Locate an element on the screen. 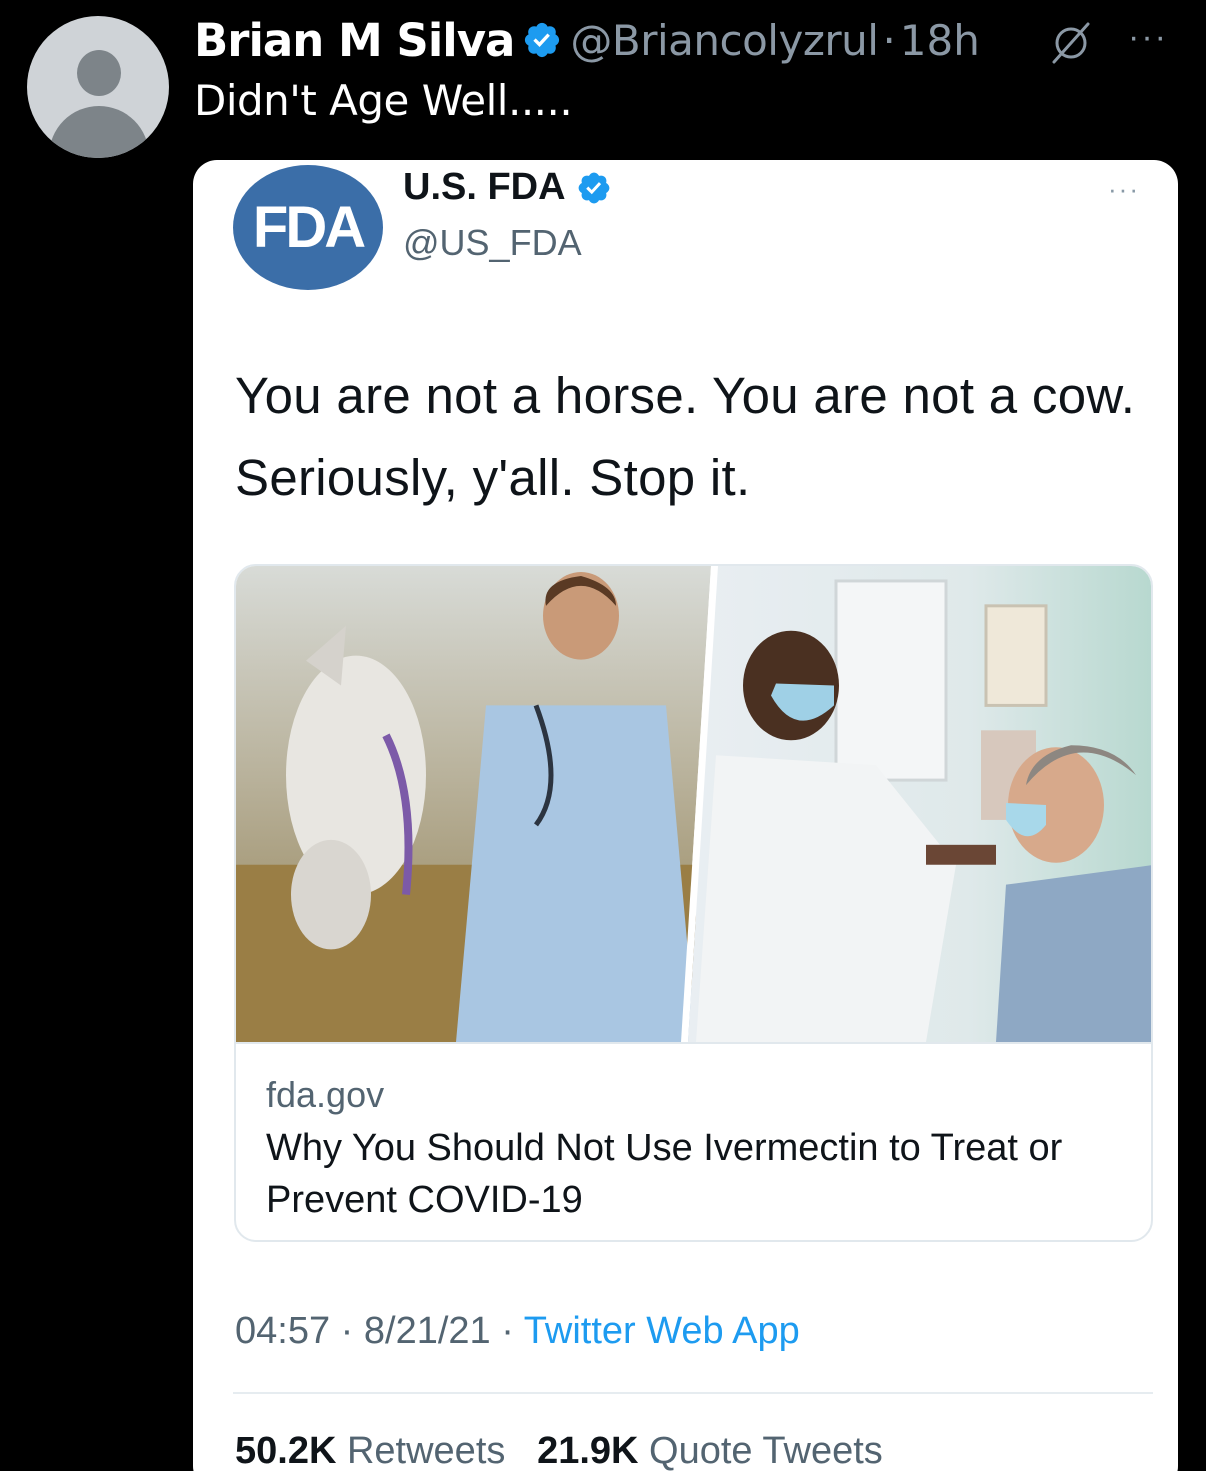 The width and height of the screenshot is (1206, 1471). retweets-label: Retweets is located at coordinates (426, 1450).